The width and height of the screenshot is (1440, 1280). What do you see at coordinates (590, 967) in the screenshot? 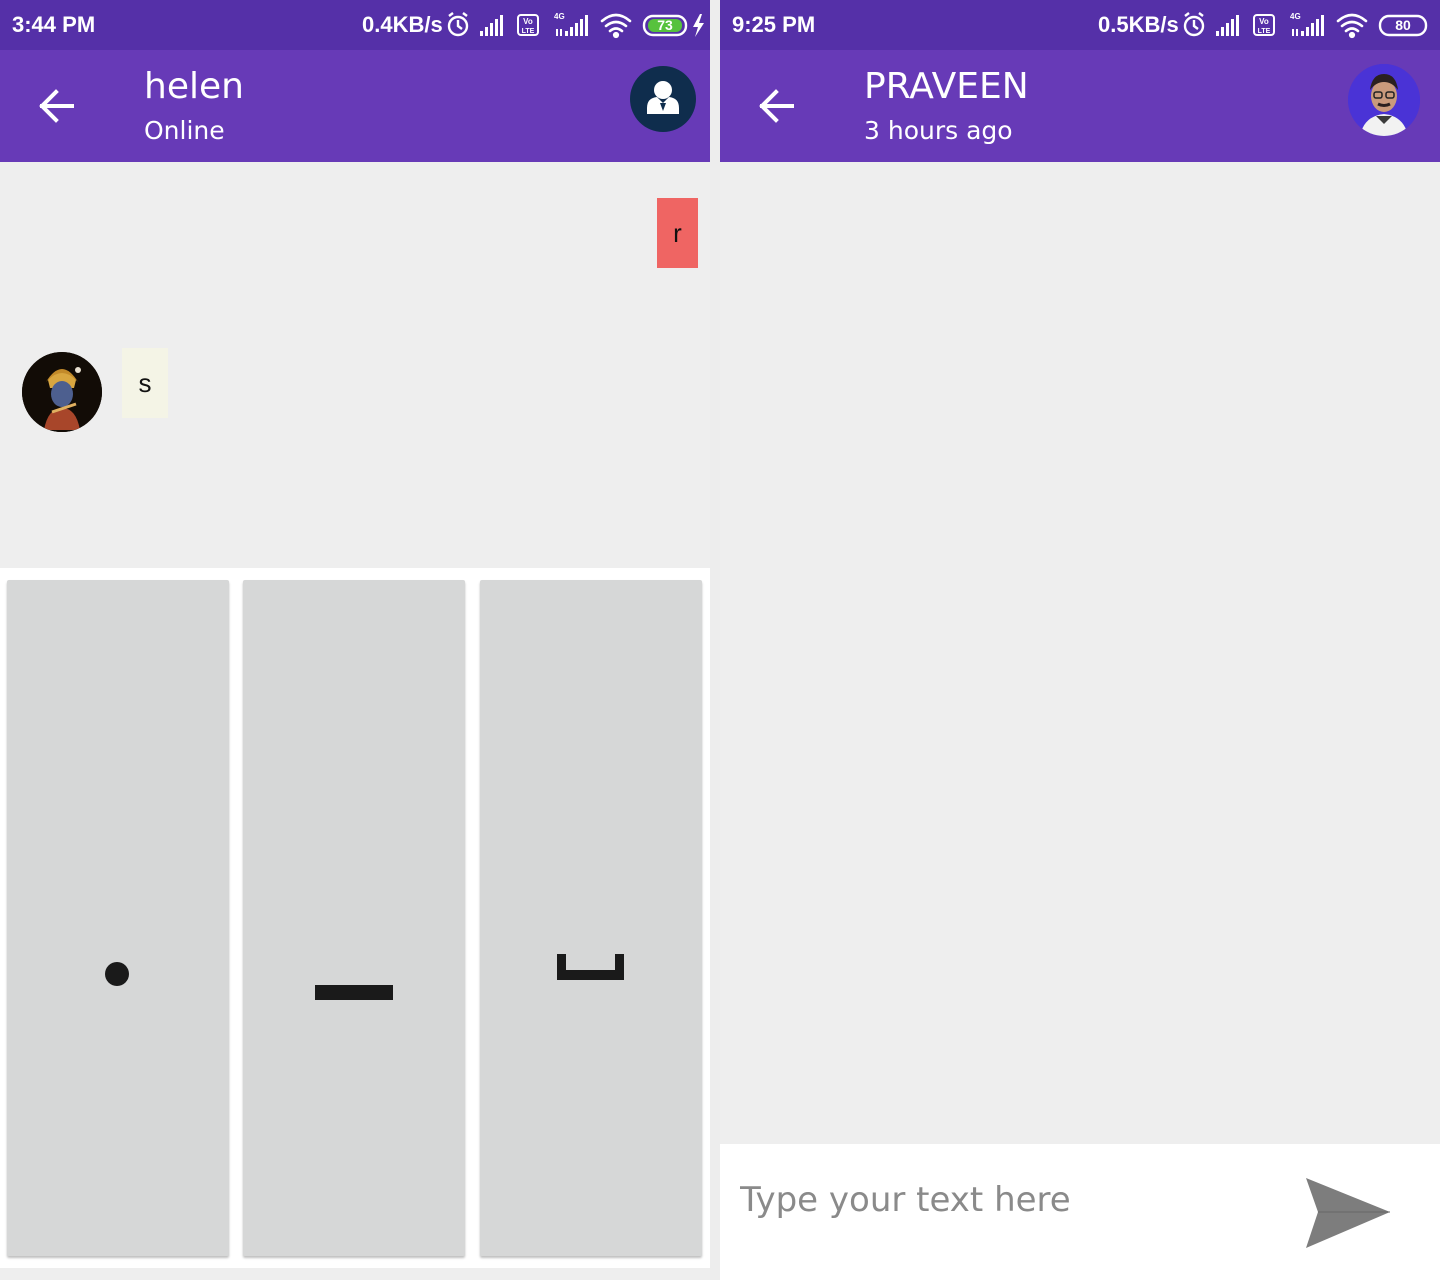
I see `space-icon` at bounding box center [590, 967].